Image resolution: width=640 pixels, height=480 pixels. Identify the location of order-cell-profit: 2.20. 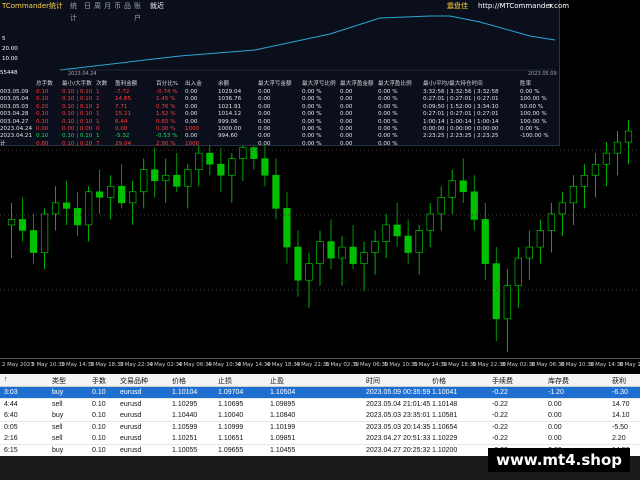
(619, 438).